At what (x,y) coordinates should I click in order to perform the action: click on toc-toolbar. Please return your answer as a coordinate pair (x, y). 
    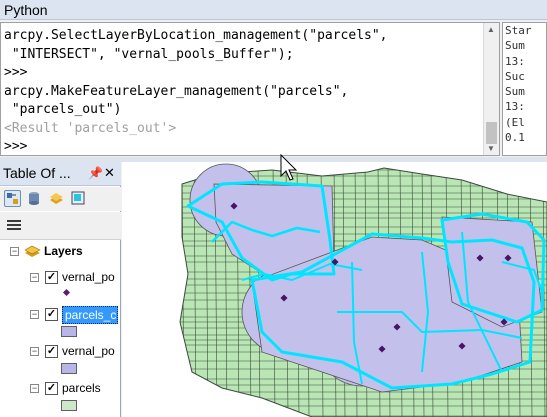
    Looking at the image, I should click on (60, 199).